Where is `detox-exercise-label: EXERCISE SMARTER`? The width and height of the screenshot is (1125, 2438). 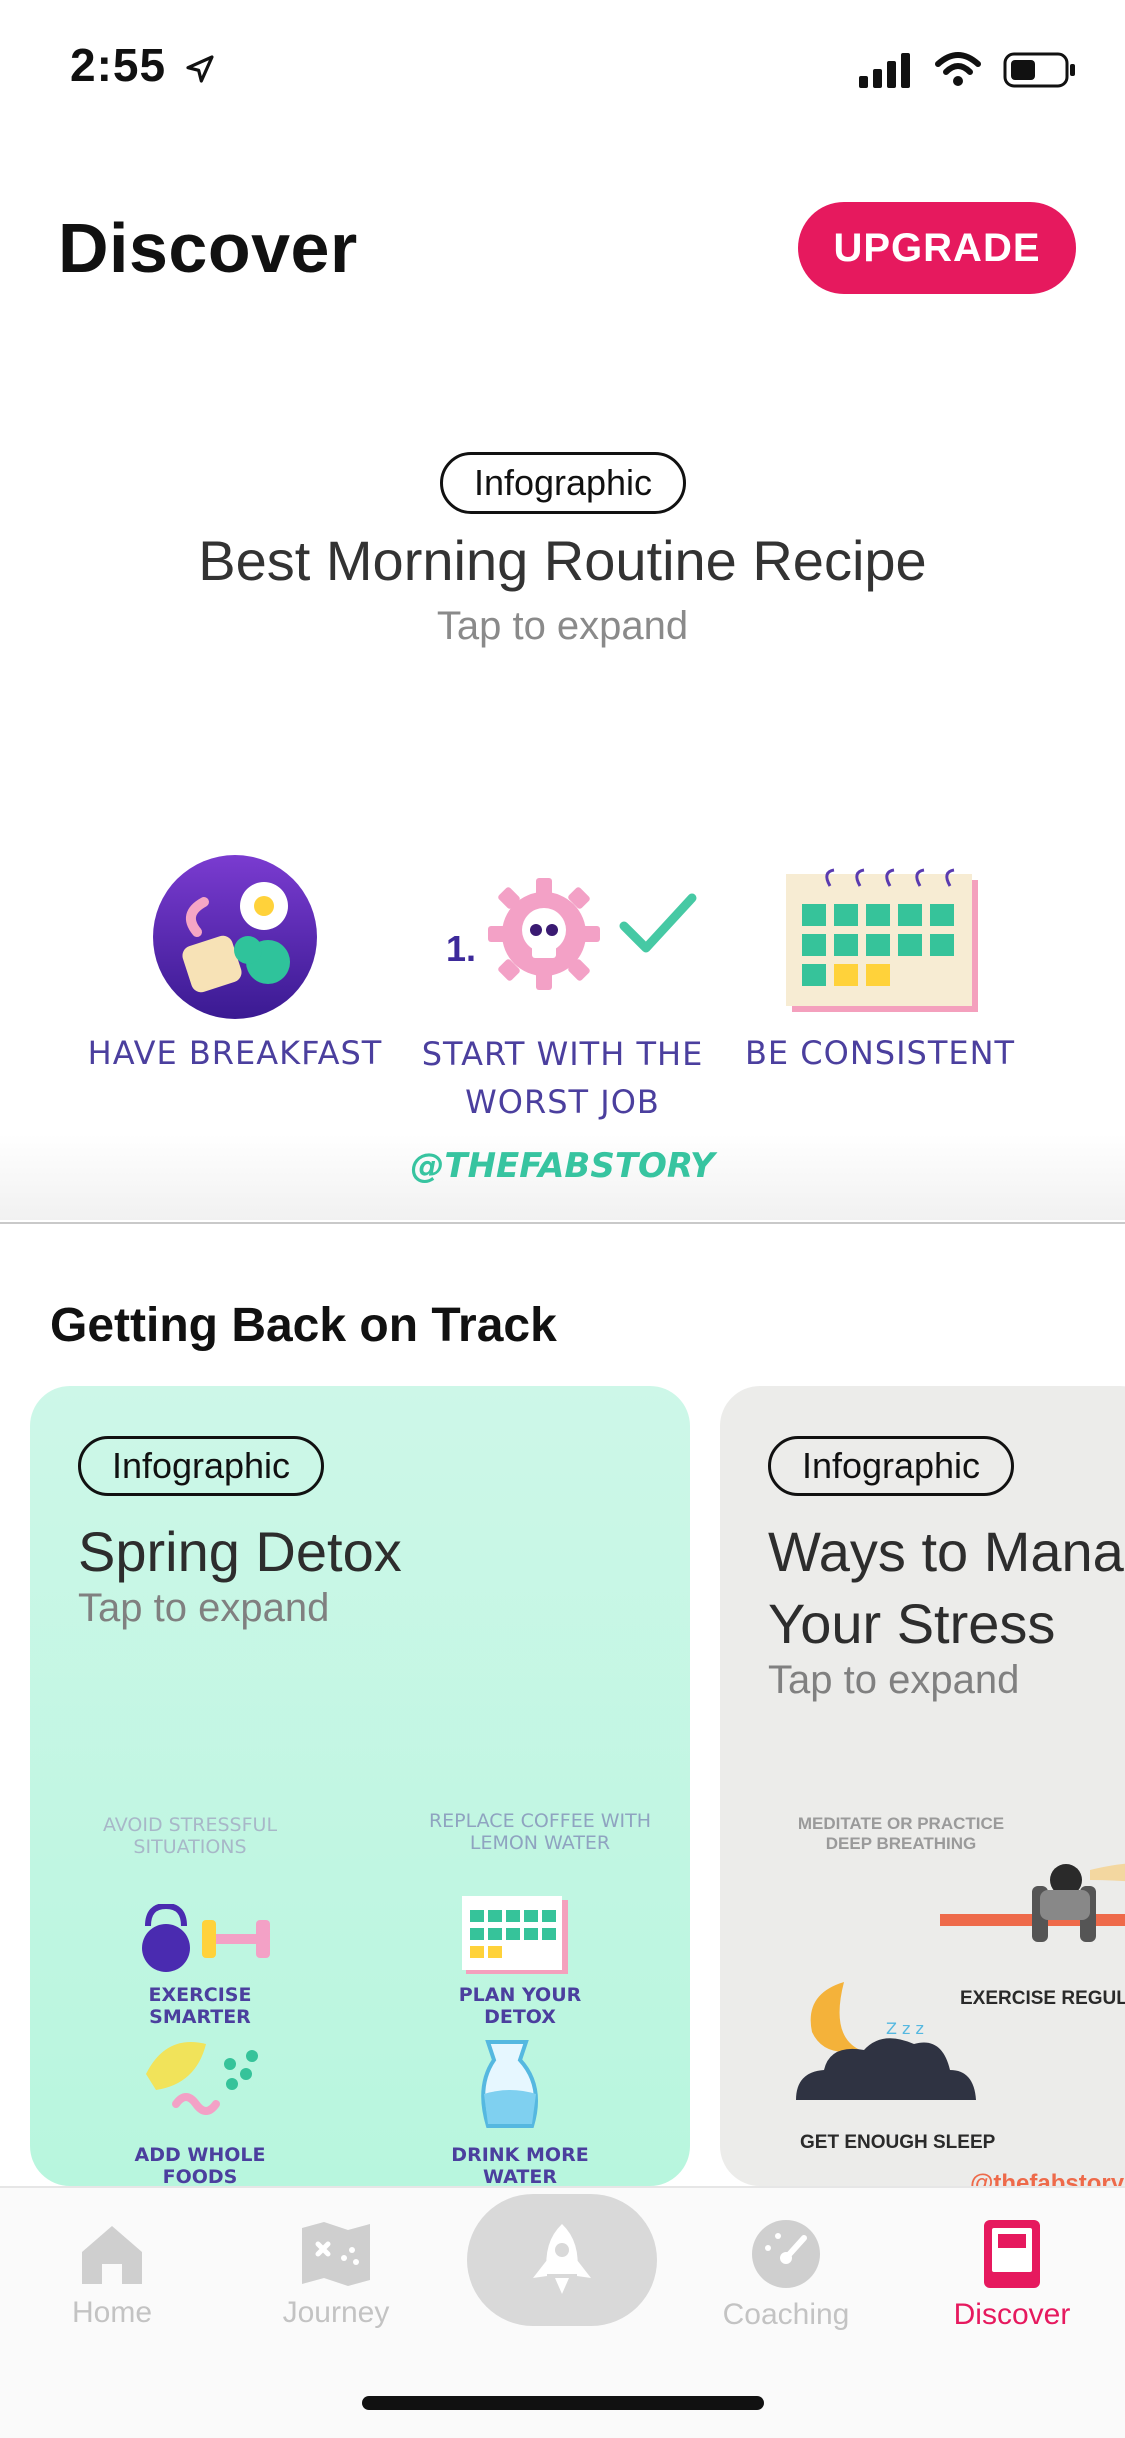
detox-exercise-label: EXERCISE SMARTER is located at coordinates (200, 2006).